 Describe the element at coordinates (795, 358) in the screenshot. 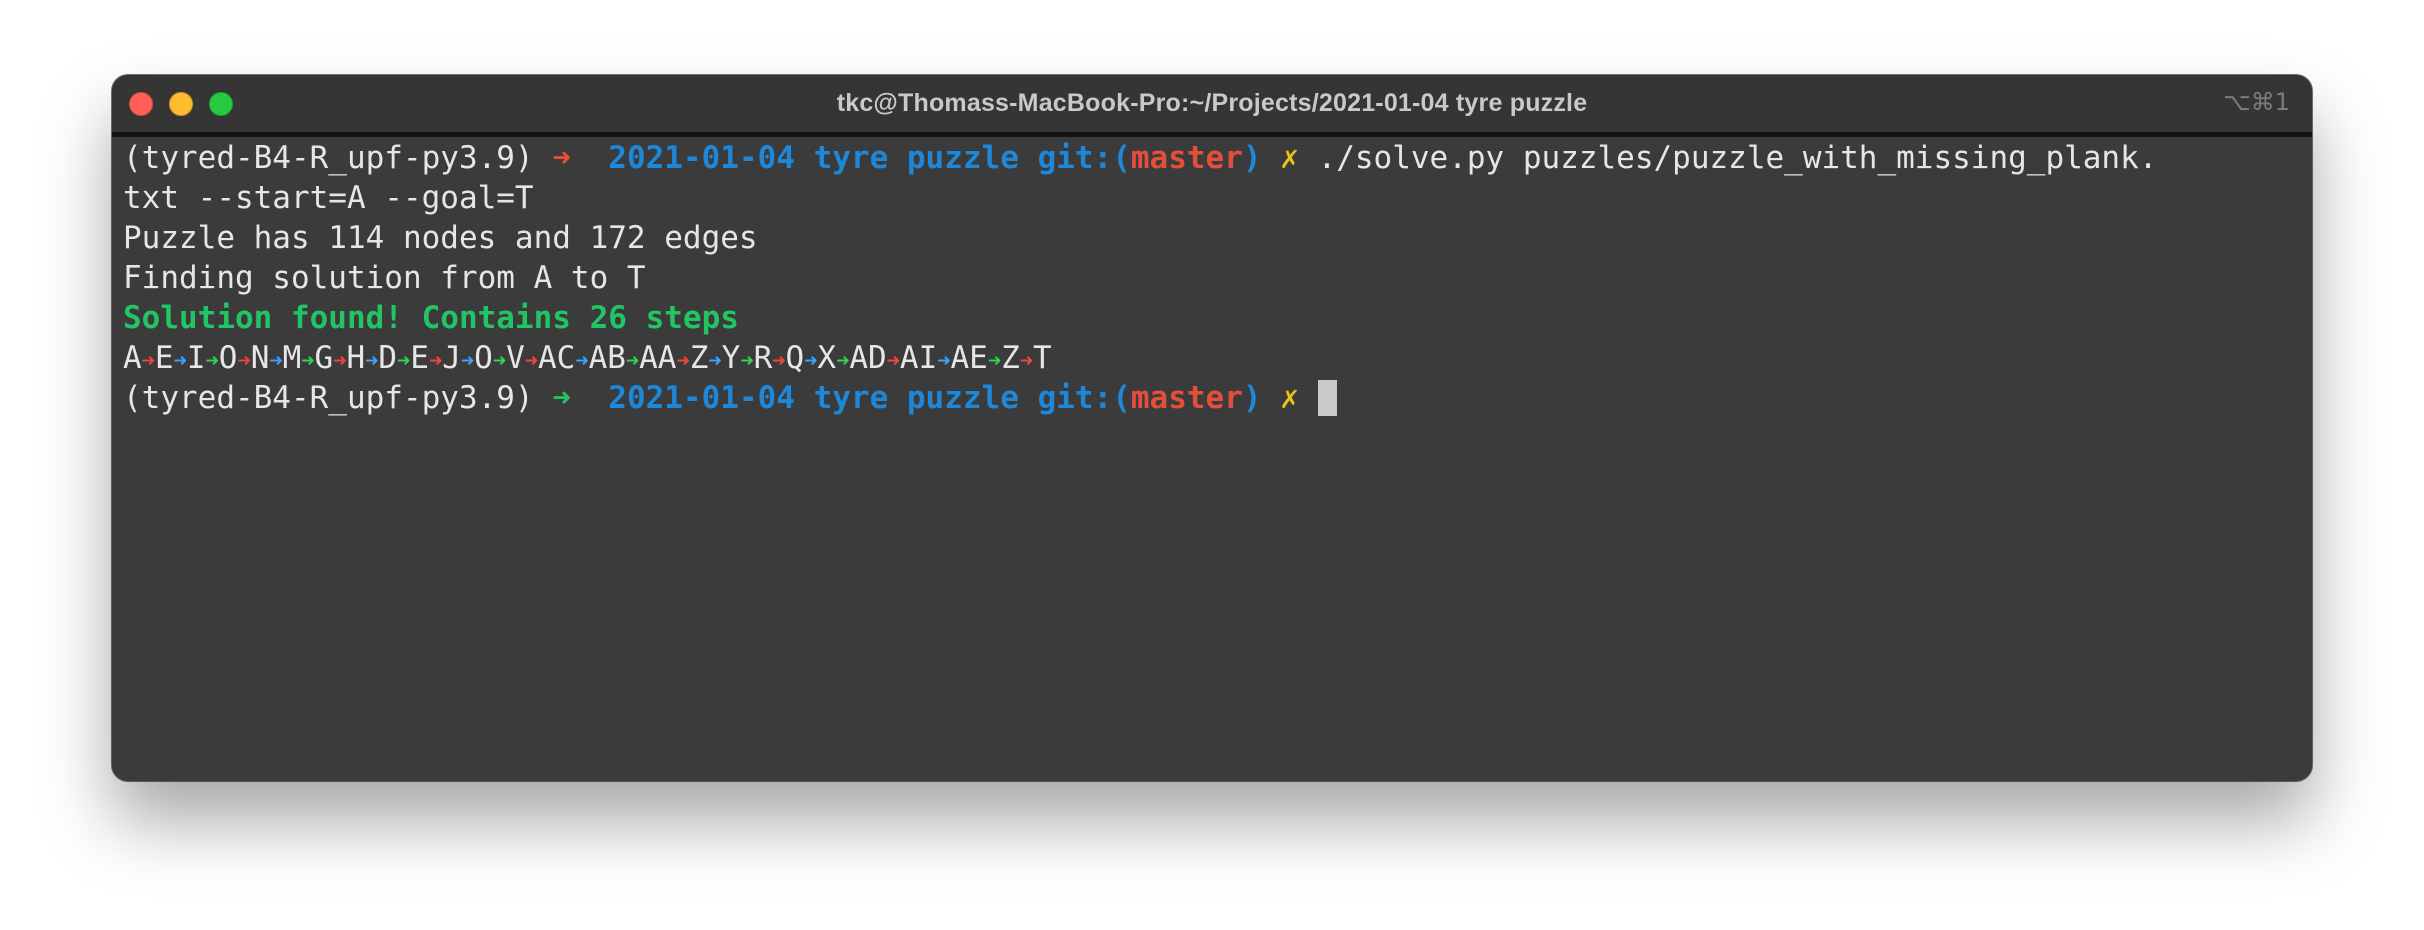

I see `route-node: Q` at that location.